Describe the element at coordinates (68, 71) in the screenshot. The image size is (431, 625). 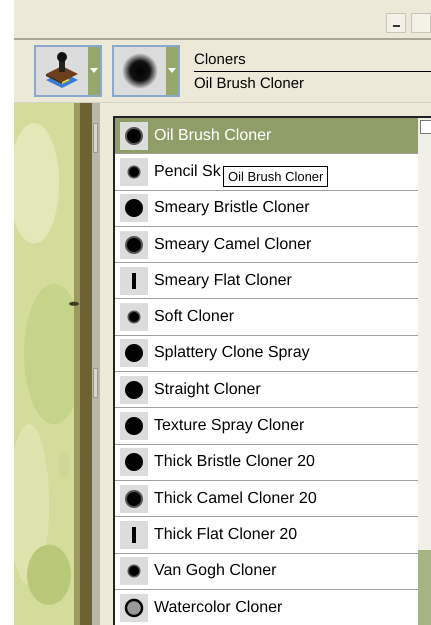
I see `category-picker` at that location.